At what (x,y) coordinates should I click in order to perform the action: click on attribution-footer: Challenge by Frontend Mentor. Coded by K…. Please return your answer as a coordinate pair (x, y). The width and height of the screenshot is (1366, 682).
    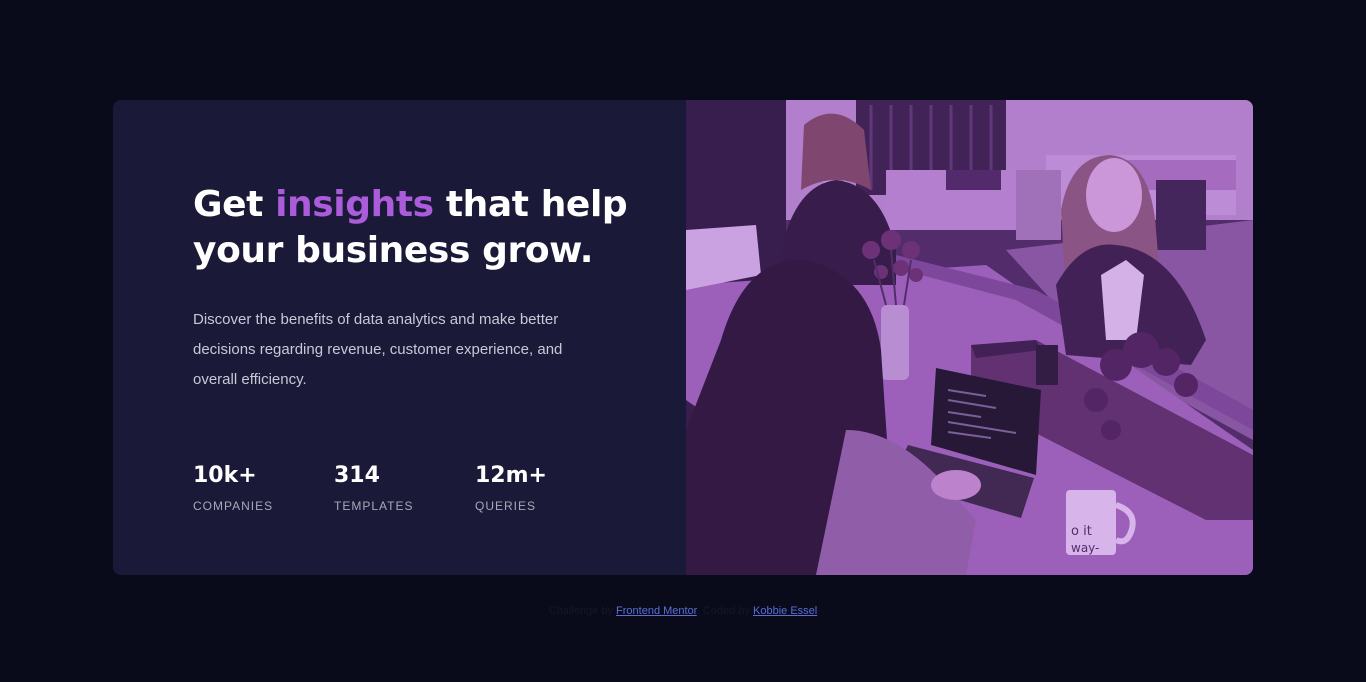
    Looking at the image, I should click on (683, 611).